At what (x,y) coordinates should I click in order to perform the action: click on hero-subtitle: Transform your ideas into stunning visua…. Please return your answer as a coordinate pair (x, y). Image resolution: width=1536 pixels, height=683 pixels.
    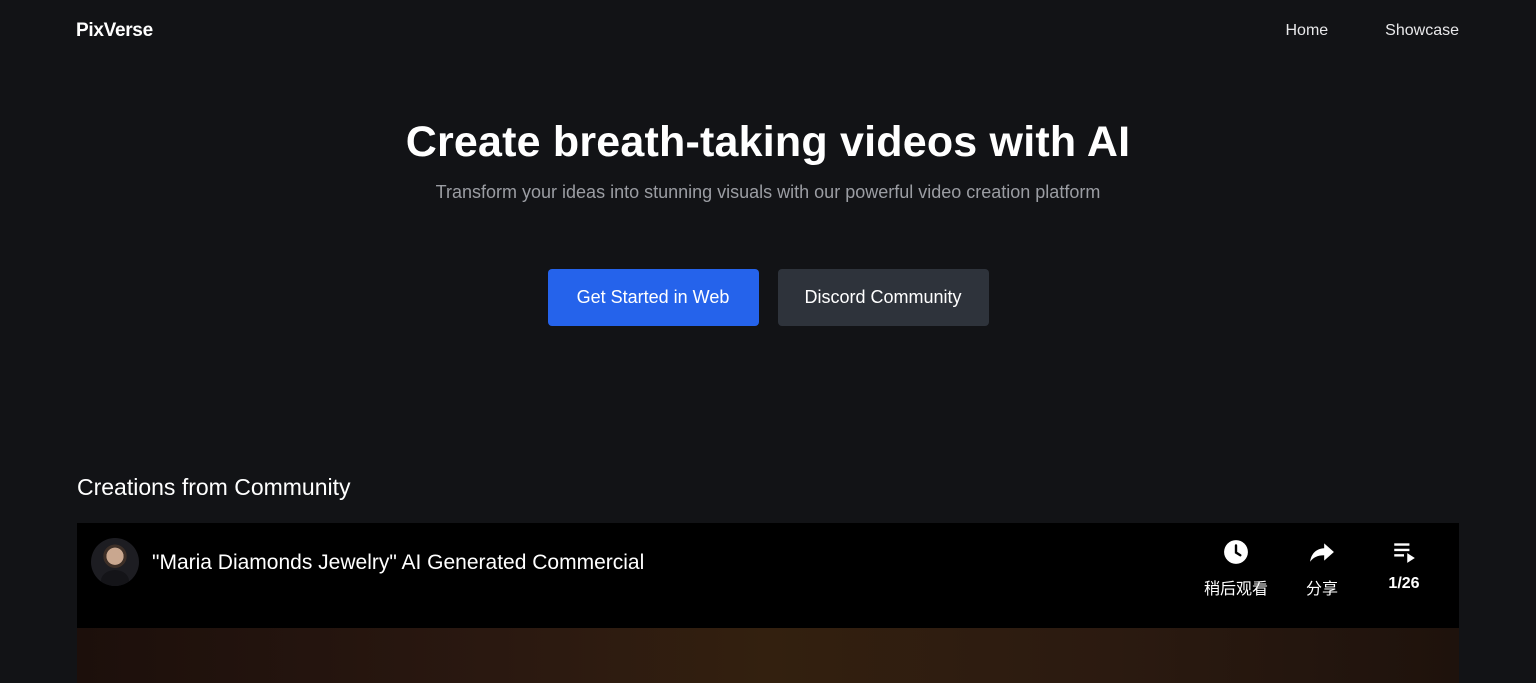
    Looking at the image, I should click on (768, 192).